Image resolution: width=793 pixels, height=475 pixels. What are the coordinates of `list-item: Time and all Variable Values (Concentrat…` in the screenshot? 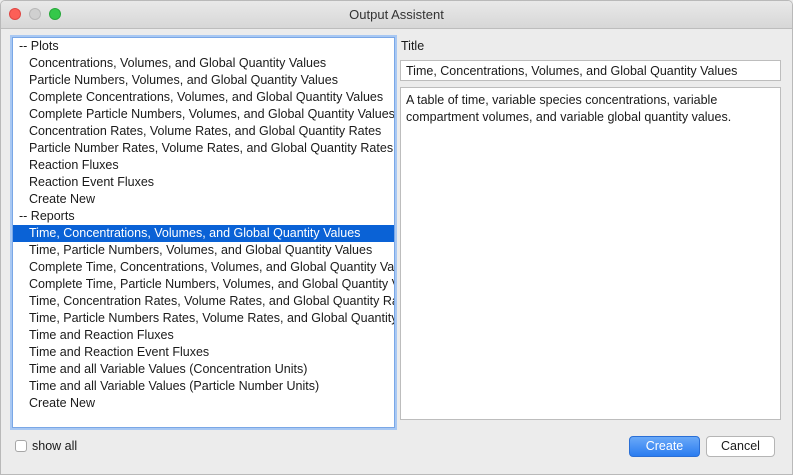 It's located at (203, 369).